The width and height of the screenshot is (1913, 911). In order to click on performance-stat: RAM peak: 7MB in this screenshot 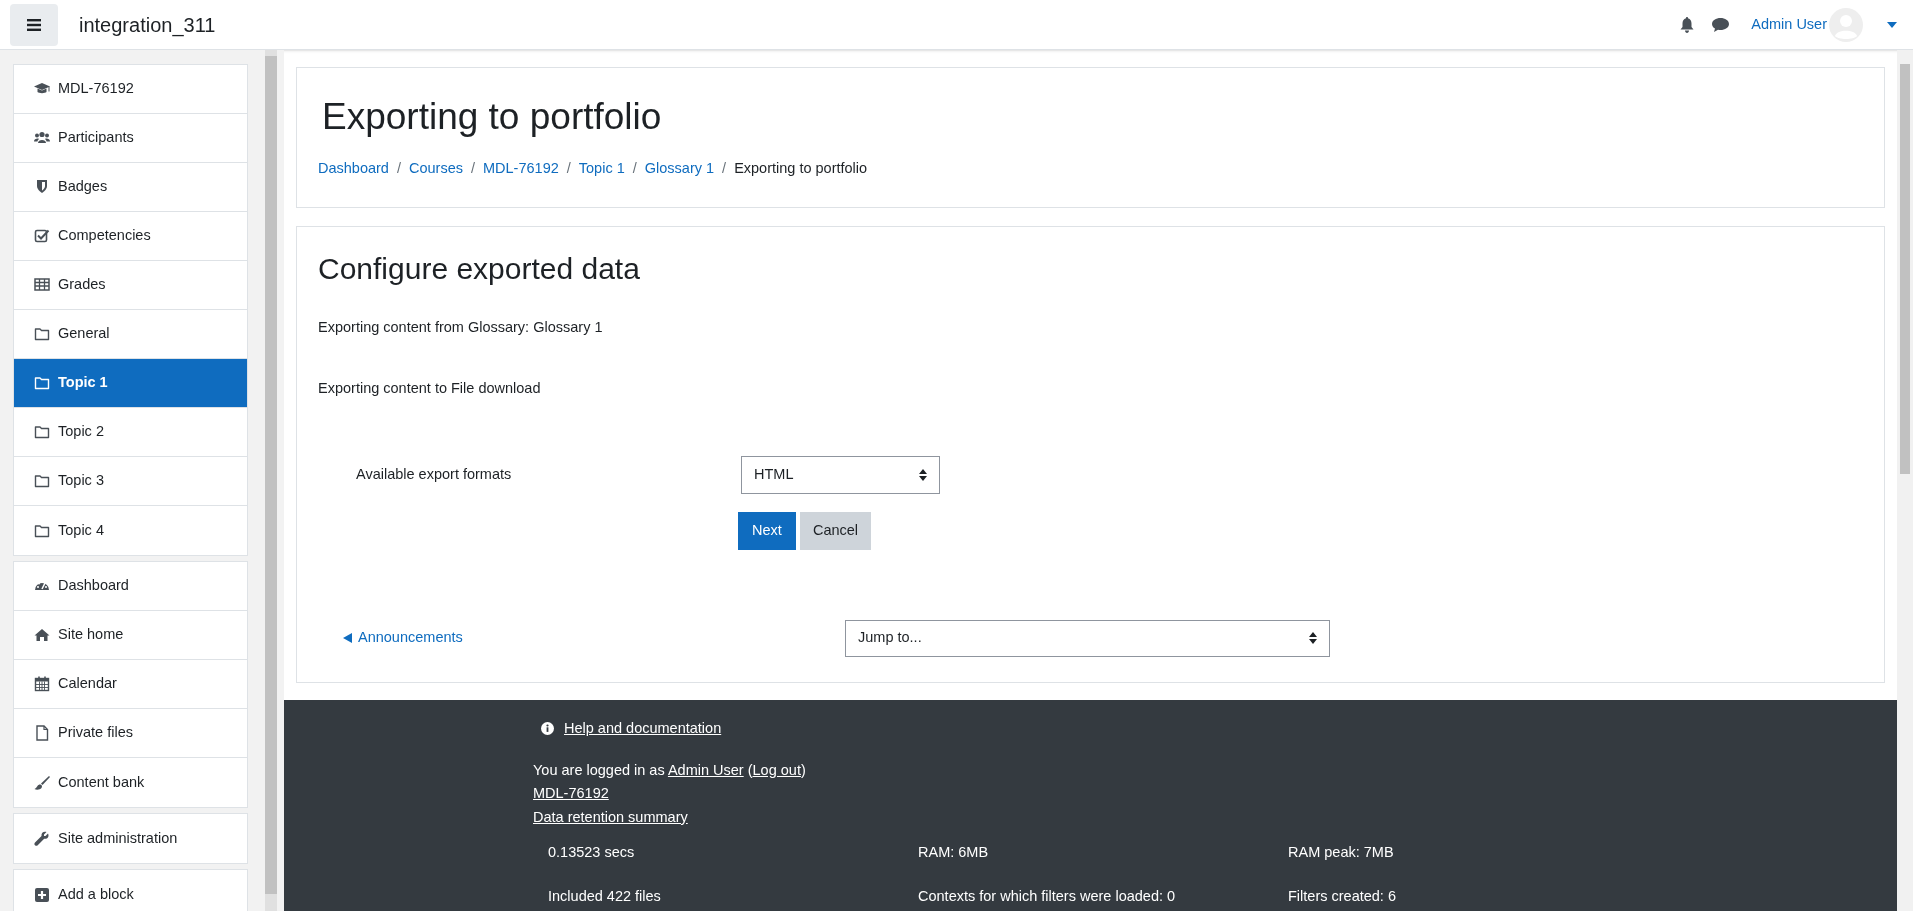, I will do `click(1341, 852)`.